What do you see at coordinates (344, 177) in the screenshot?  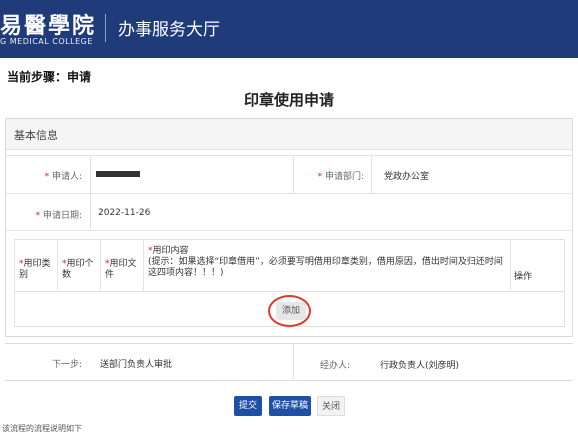 I see `department-label: 申请部门:` at bounding box center [344, 177].